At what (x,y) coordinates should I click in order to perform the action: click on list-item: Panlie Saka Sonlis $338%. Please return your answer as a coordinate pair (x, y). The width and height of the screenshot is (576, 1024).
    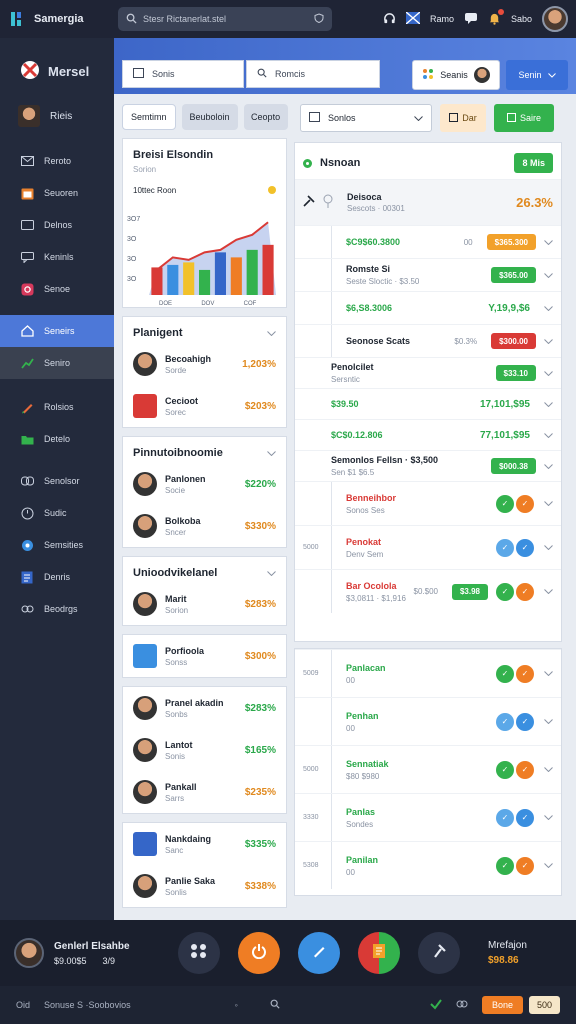
    Looking at the image, I should click on (204, 886).